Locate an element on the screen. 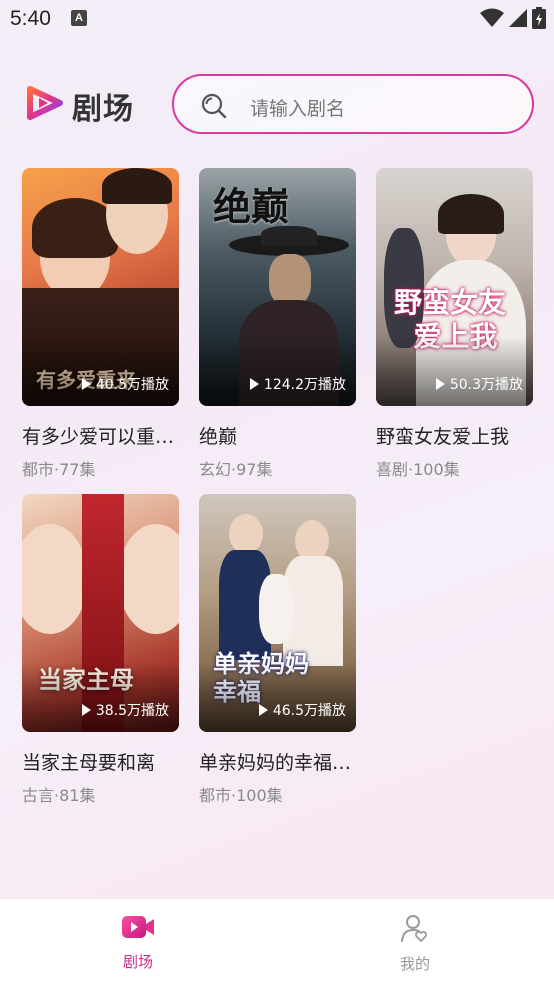 This screenshot has height=984, width=554. status-bar: 5:40 A is located at coordinates (277, 20).